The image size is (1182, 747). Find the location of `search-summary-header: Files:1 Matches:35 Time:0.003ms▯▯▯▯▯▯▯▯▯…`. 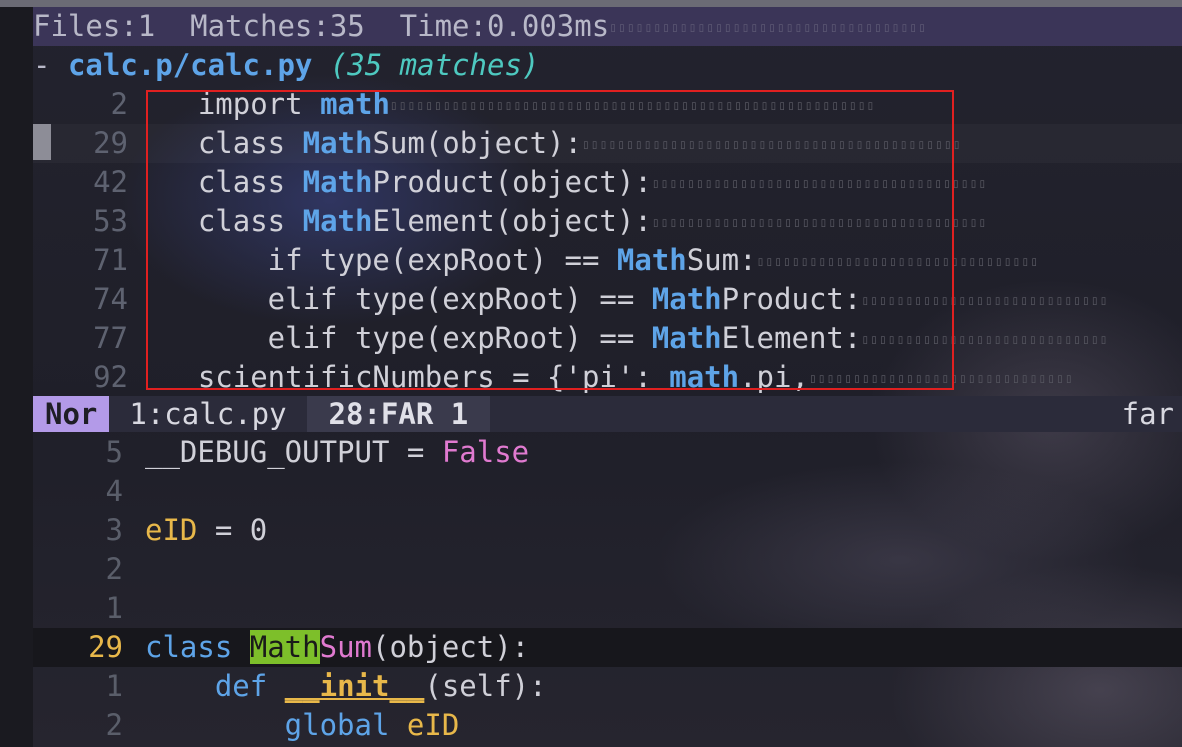

search-summary-header: Files:1 Matches:35 Time:0.003ms▯▯▯▯▯▯▯▯▯… is located at coordinates (607, 26).